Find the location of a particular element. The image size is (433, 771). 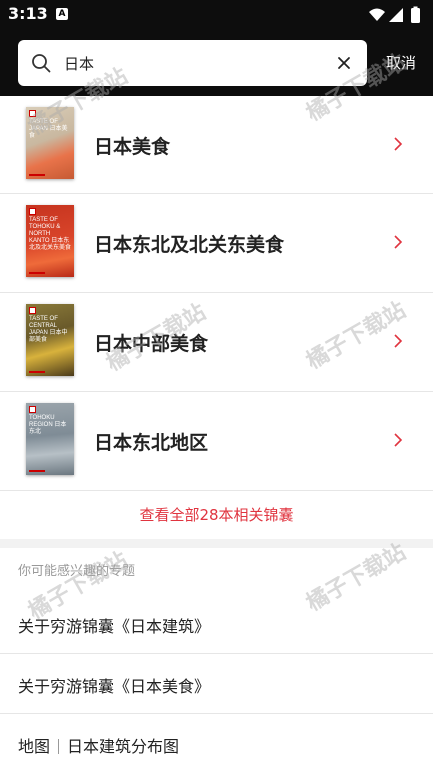

notification-icon: A is located at coordinates (62, 14).